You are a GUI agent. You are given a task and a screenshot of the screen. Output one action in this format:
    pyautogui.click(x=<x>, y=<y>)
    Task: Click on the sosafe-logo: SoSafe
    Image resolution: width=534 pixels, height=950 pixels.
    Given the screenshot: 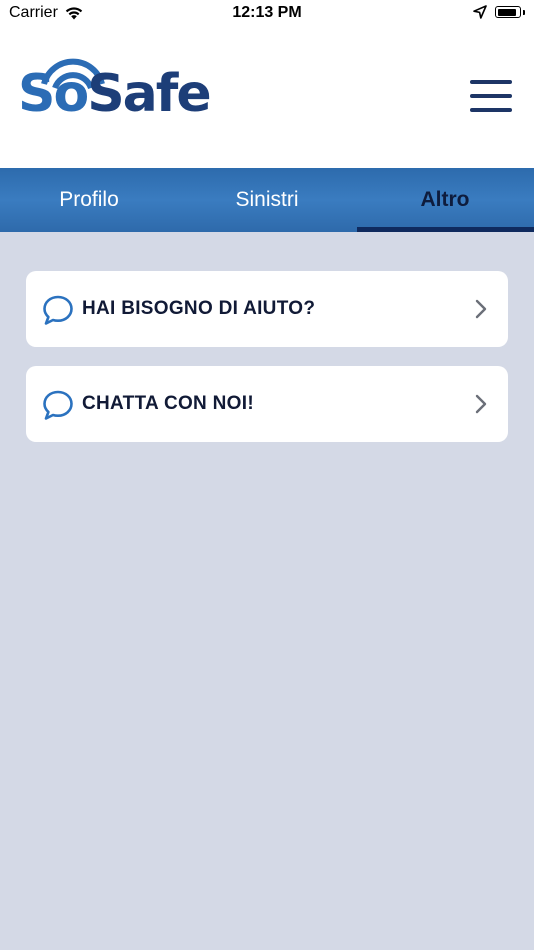 What is the action you would take?
    pyautogui.click(x=118, y=92)
    